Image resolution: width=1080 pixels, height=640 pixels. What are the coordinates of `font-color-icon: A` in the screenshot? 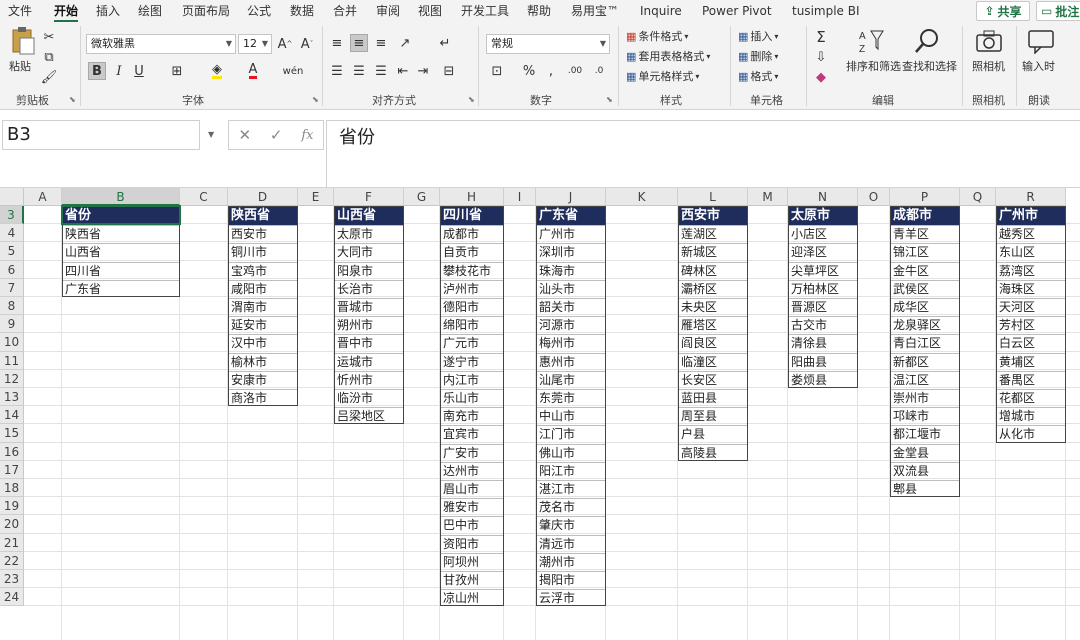 It's located at (253, 71).